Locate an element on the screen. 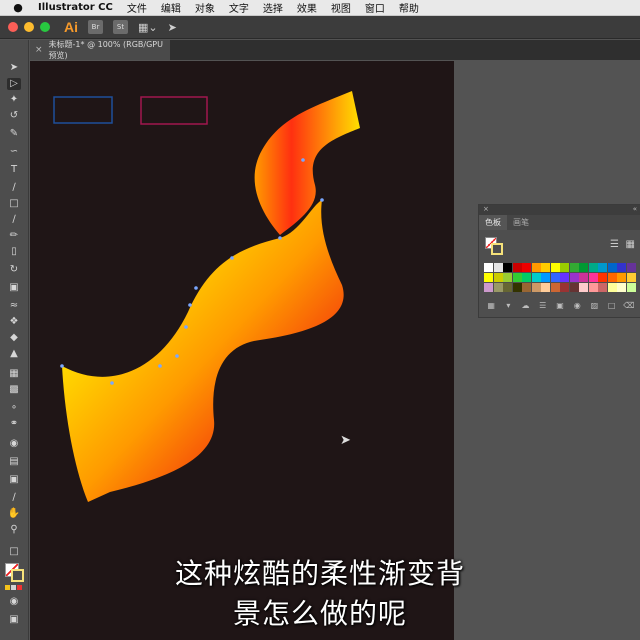  panel-close-icon: × is located at coordinates (486, 209).